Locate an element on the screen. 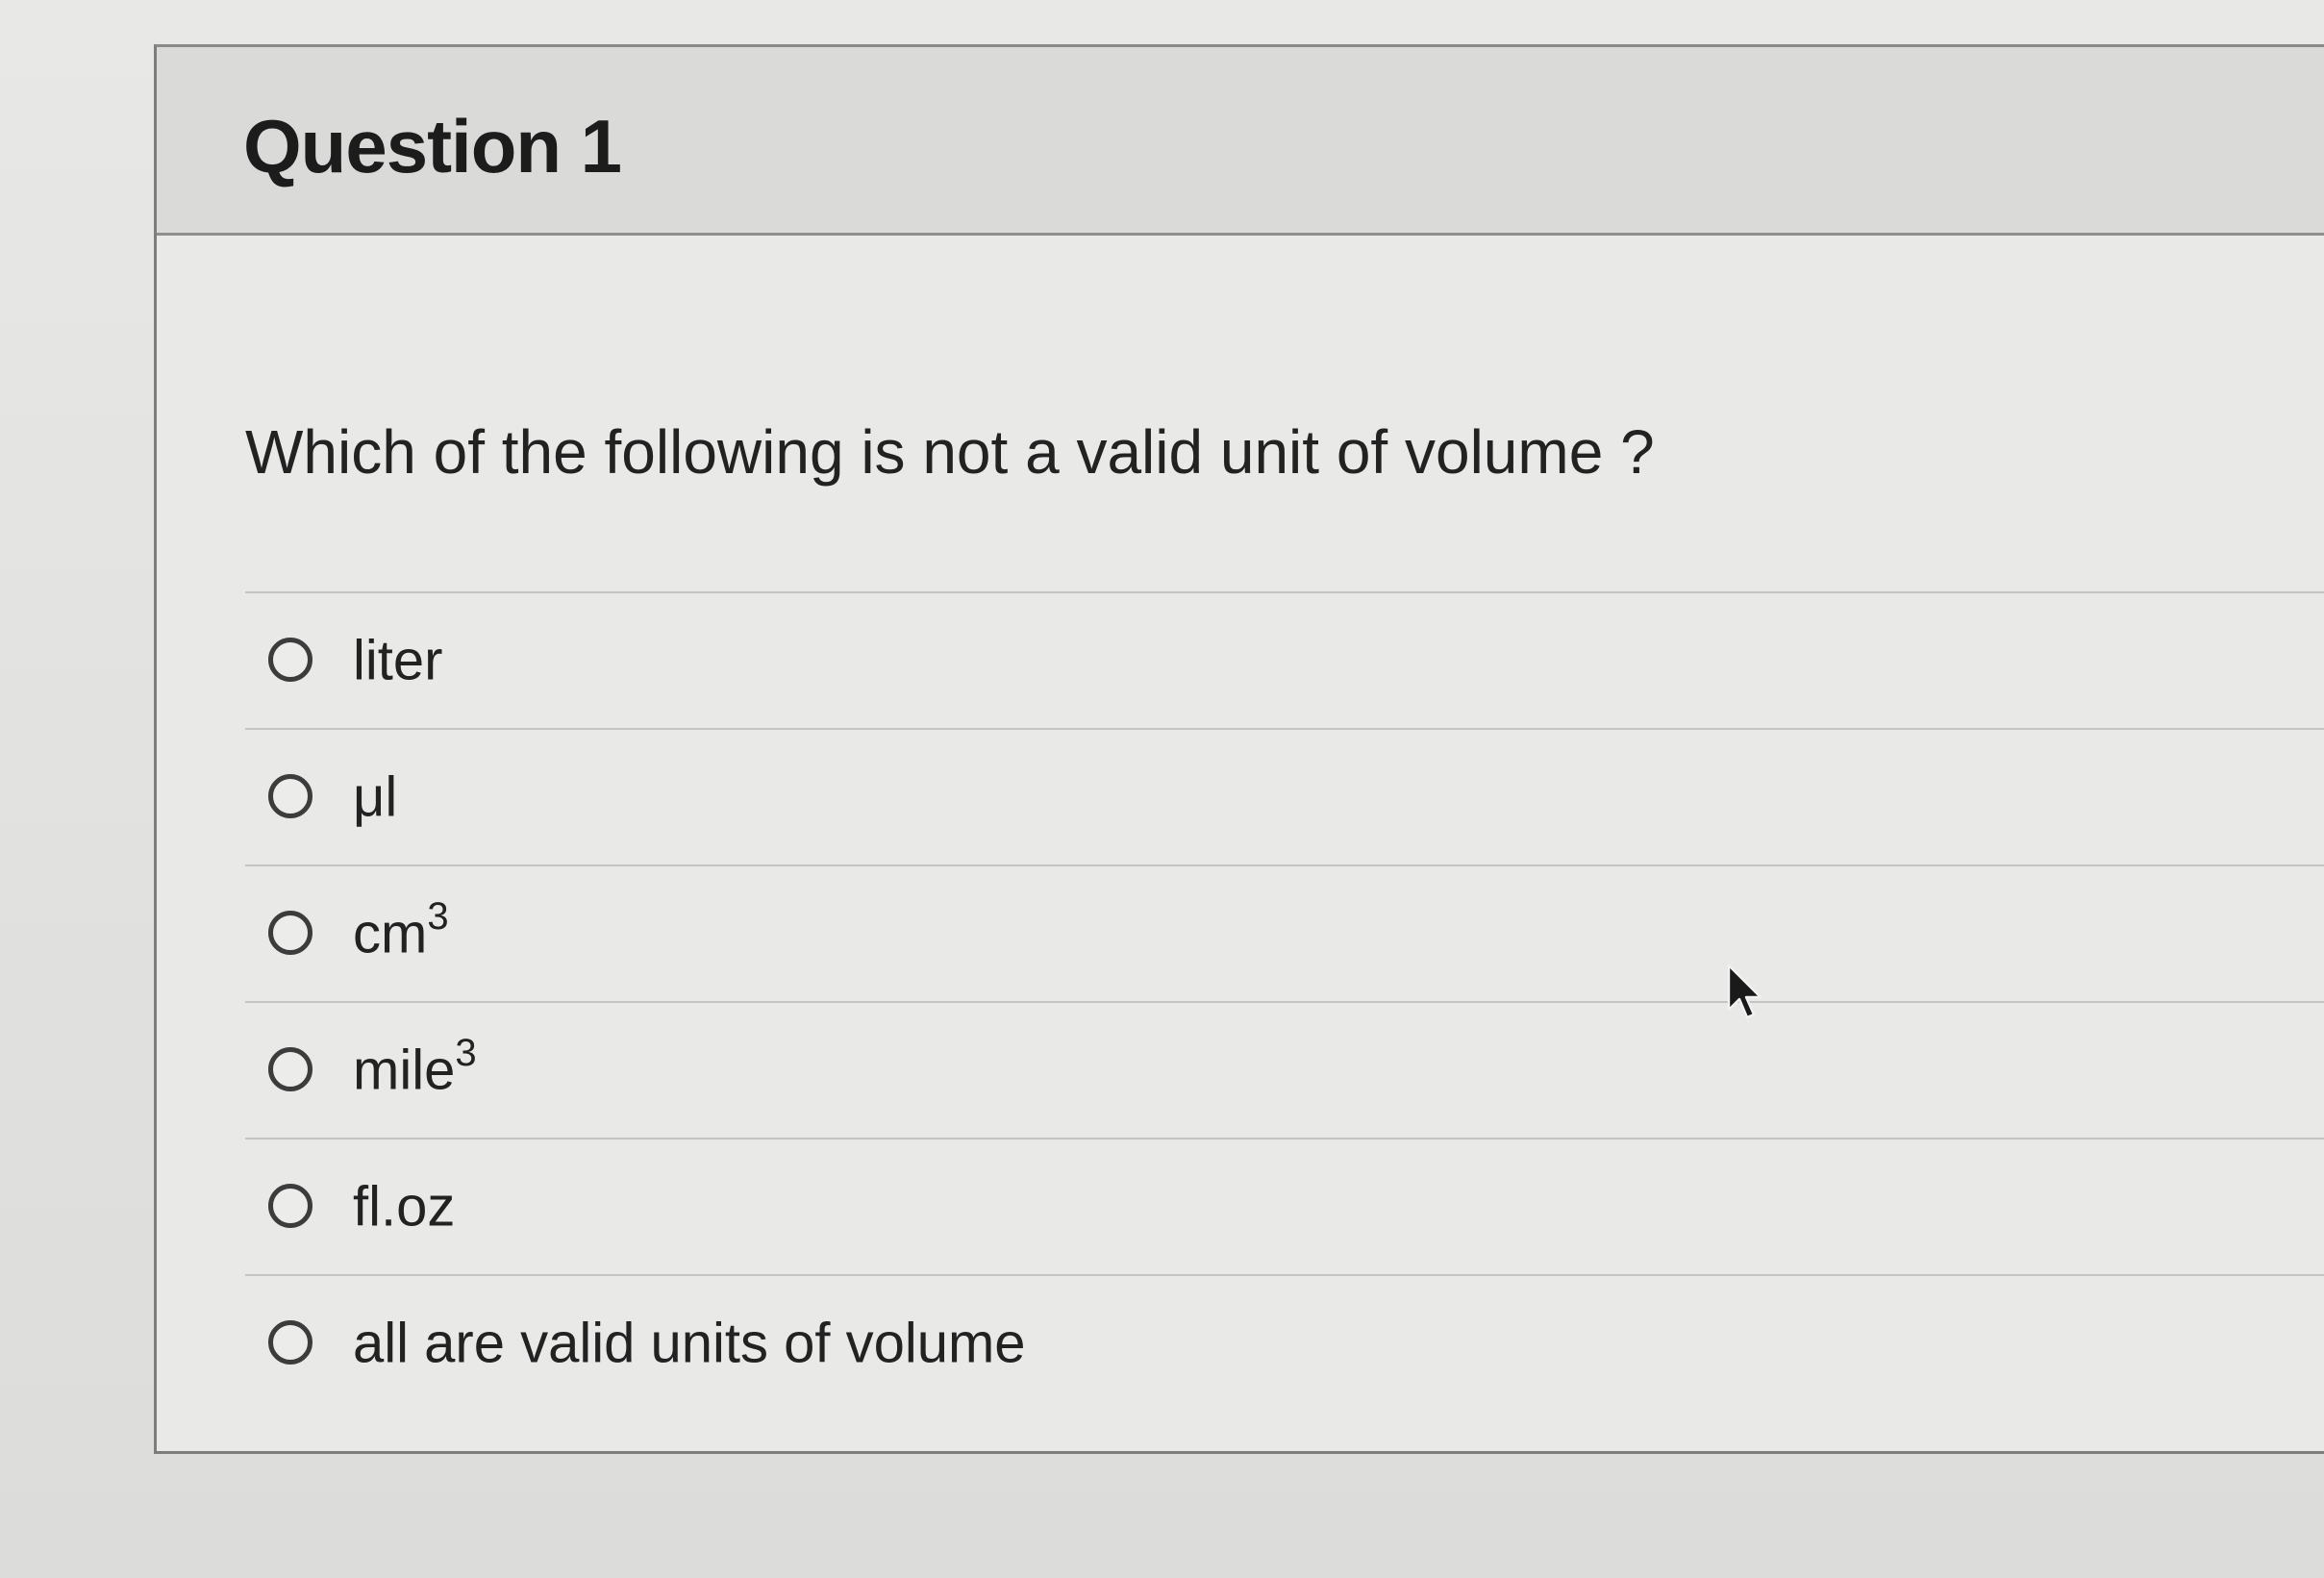  answer-option-microliter: μl is located at coordinates (1284, 798).